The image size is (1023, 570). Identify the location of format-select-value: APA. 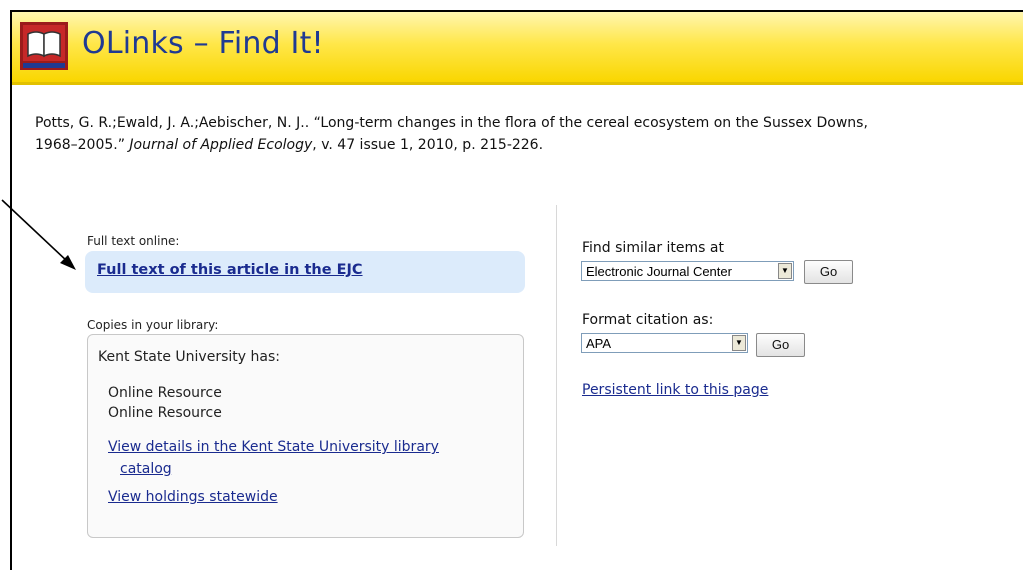
(599, 343).